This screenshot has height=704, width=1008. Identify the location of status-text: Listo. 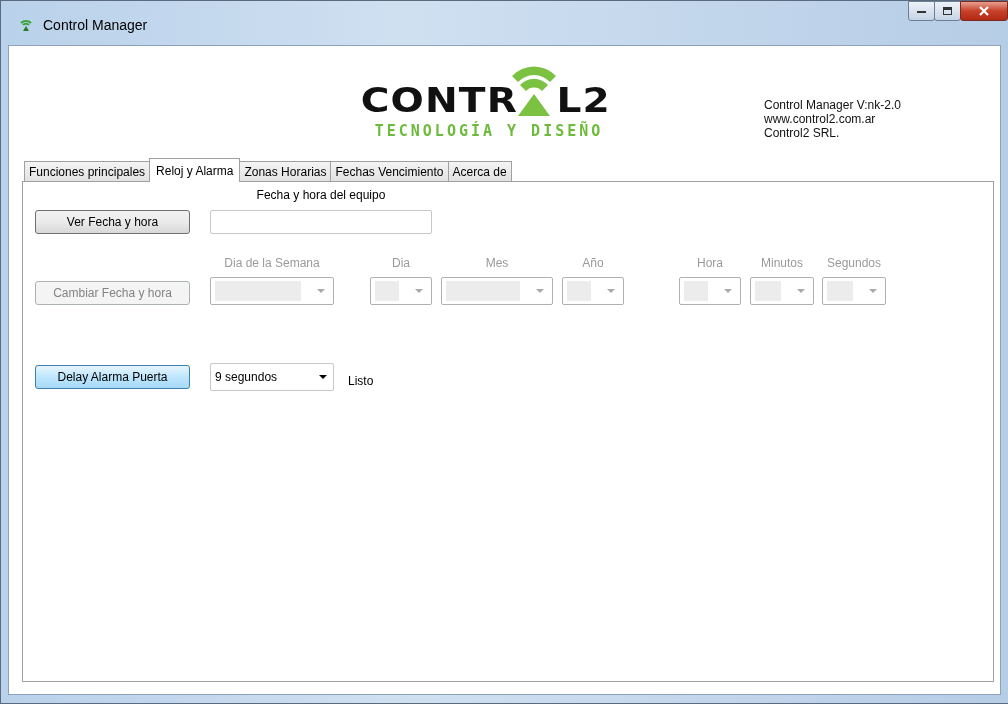
(361, 381).